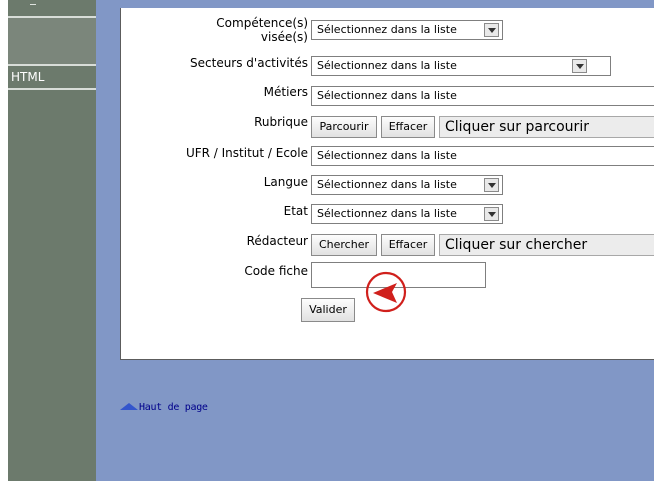 The height and width of the screenshot is (481, 654). What do you see at coordinates (23, 4) in the screenshot?
I see `sidebar-stub` at bounding box center [23, 4].